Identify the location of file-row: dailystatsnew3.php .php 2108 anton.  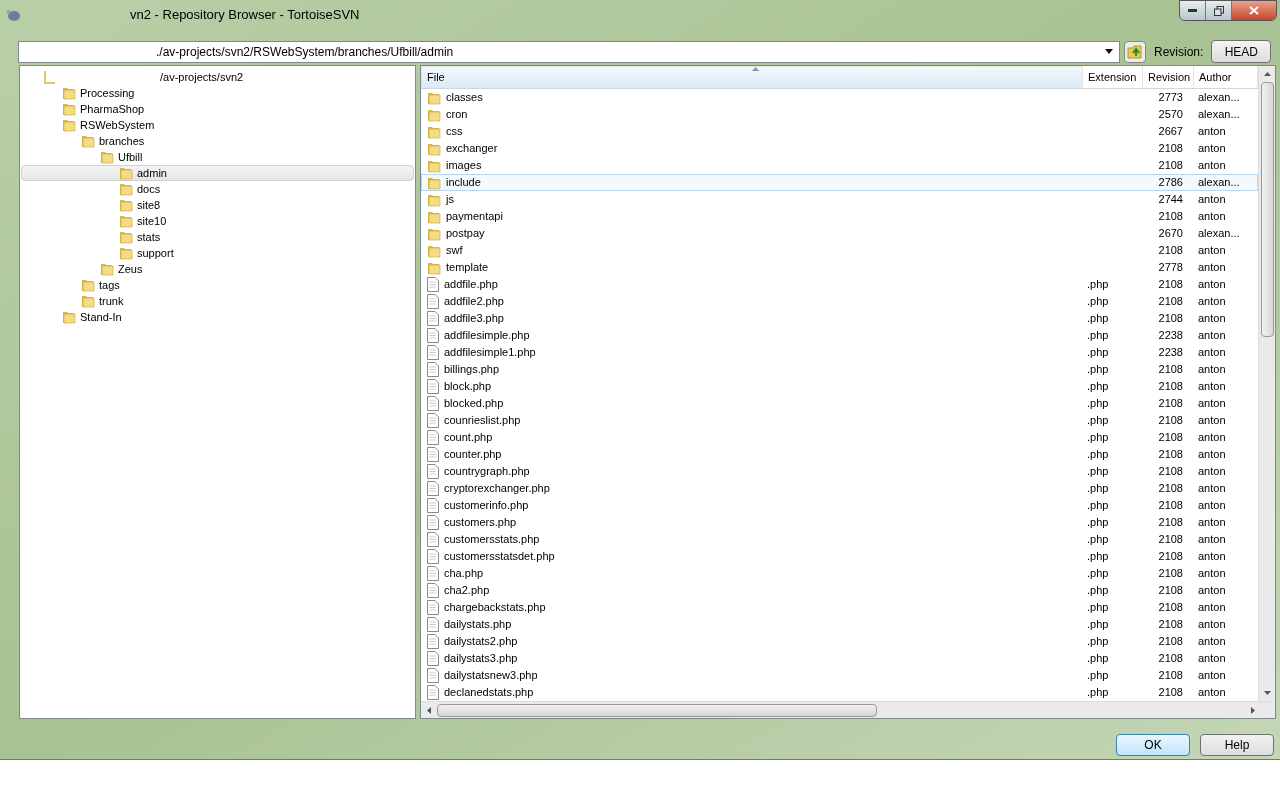
(839, 675).